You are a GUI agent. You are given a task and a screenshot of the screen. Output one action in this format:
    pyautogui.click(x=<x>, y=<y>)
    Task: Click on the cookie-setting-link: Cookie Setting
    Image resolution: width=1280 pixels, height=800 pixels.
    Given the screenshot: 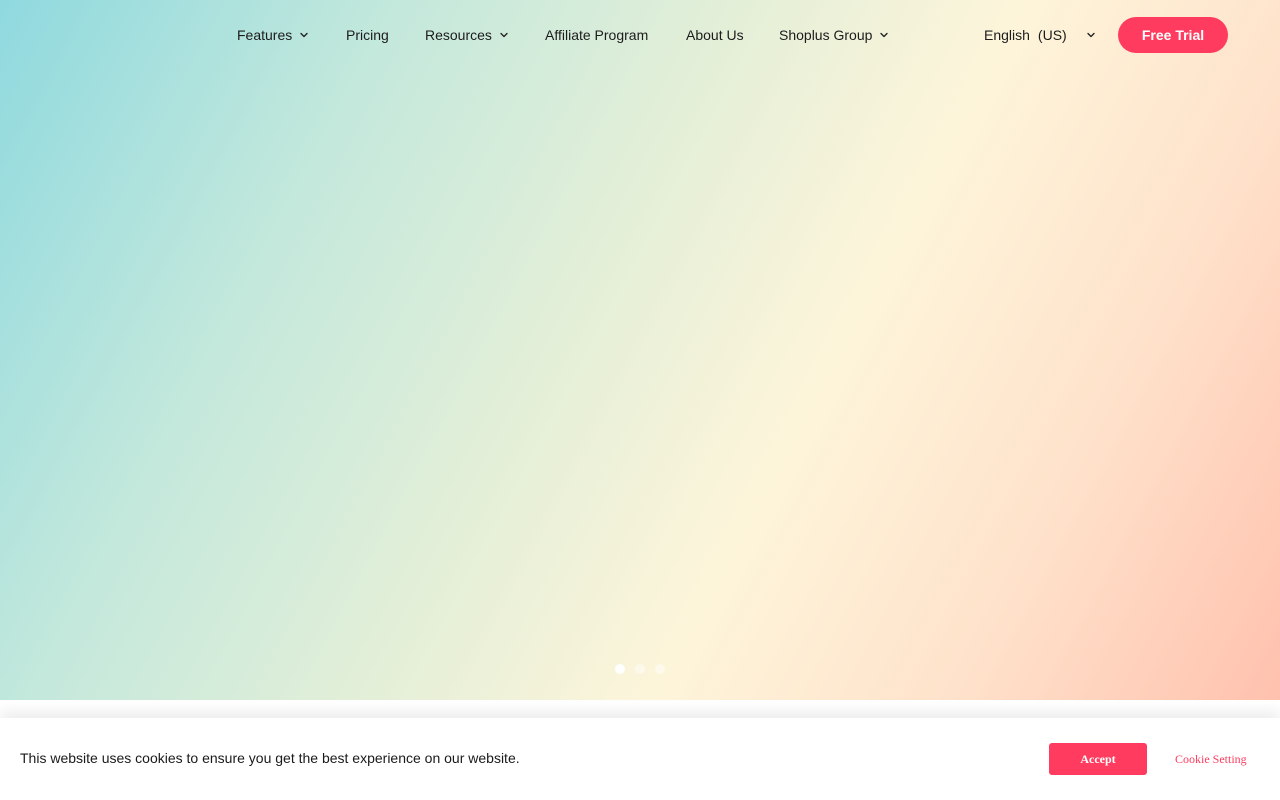 What is the action you would take?
    pyautogui.click(x=1211, y=759)
    